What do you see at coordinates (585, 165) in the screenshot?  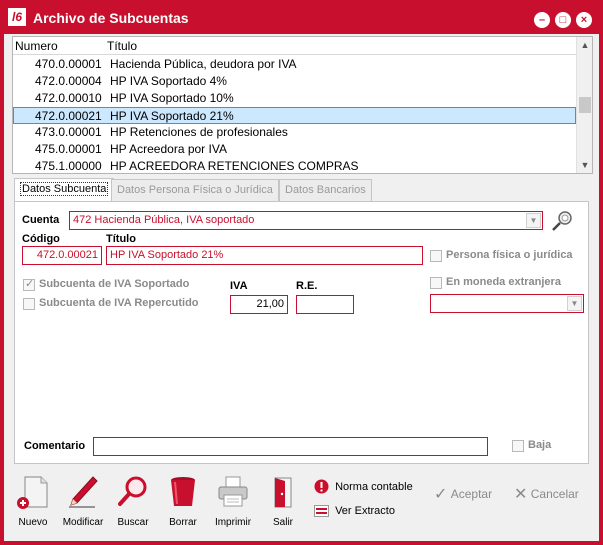 I see `scroll-down-icon: ▼` at bounding box center [585, 165].